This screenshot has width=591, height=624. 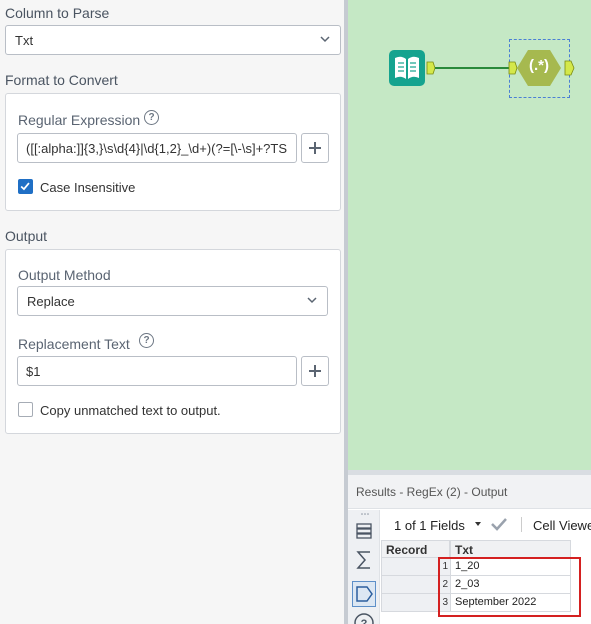 I want to click on results-toolbar: 1 of 1 Fields Cell Viewe, so click(x=486, y=525).